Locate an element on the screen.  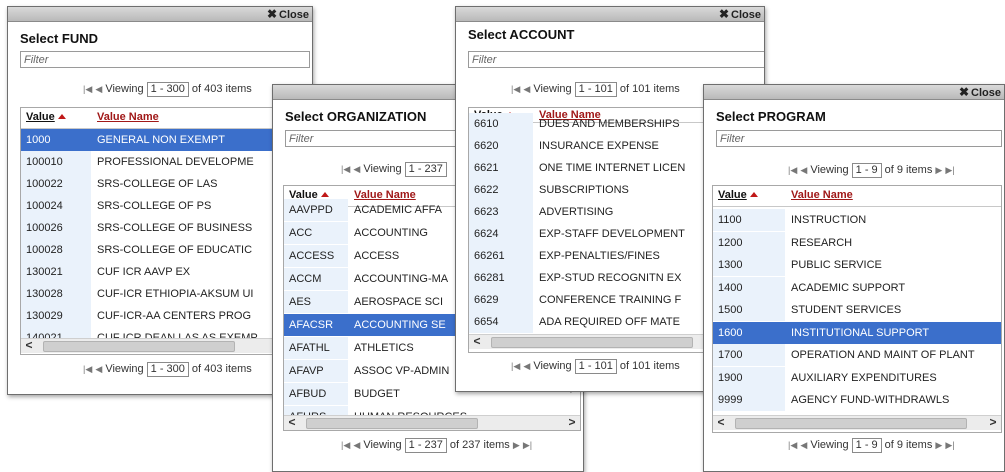
organization-row-value: AFATHL is located at coordinates (316, 348).